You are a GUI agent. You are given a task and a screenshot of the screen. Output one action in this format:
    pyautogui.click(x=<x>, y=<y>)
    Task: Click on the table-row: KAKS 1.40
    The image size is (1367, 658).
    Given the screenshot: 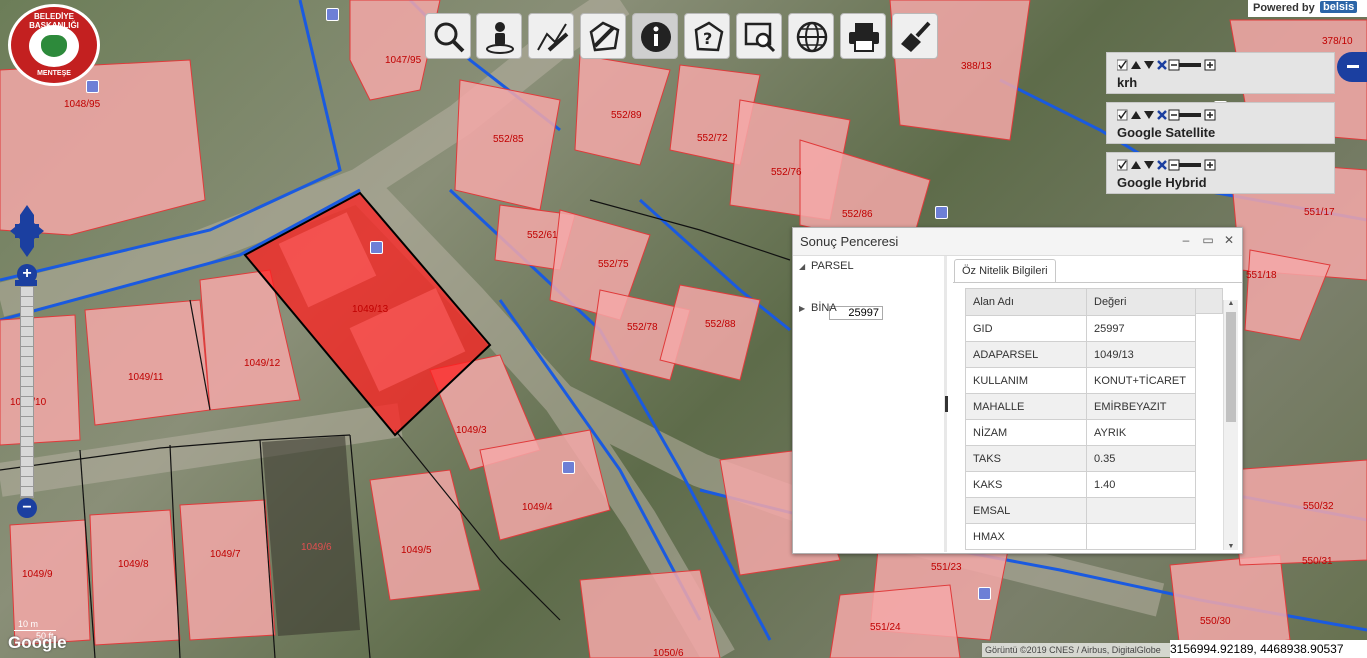 What is the action you would take?
    pyautogui.click(x=1080, y=484)
    